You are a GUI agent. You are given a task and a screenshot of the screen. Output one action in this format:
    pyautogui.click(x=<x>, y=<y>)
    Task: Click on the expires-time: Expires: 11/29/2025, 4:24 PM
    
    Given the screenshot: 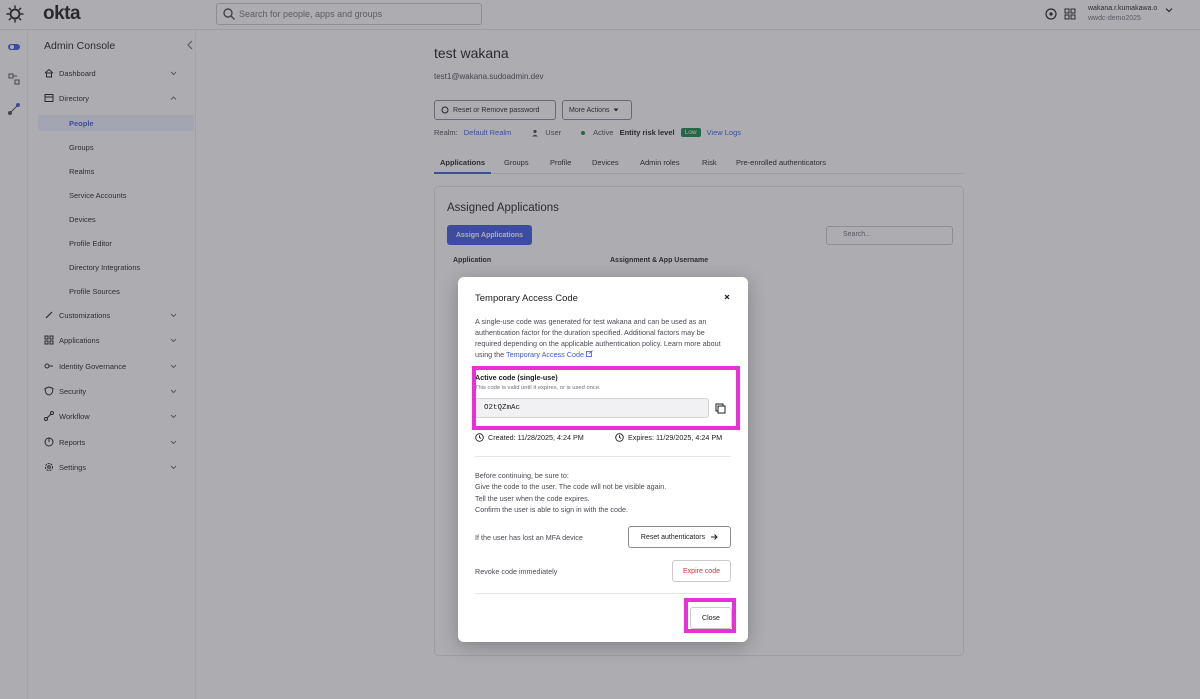 What is the action you would take?
    pyautogui.click(x=668, y=437)
    